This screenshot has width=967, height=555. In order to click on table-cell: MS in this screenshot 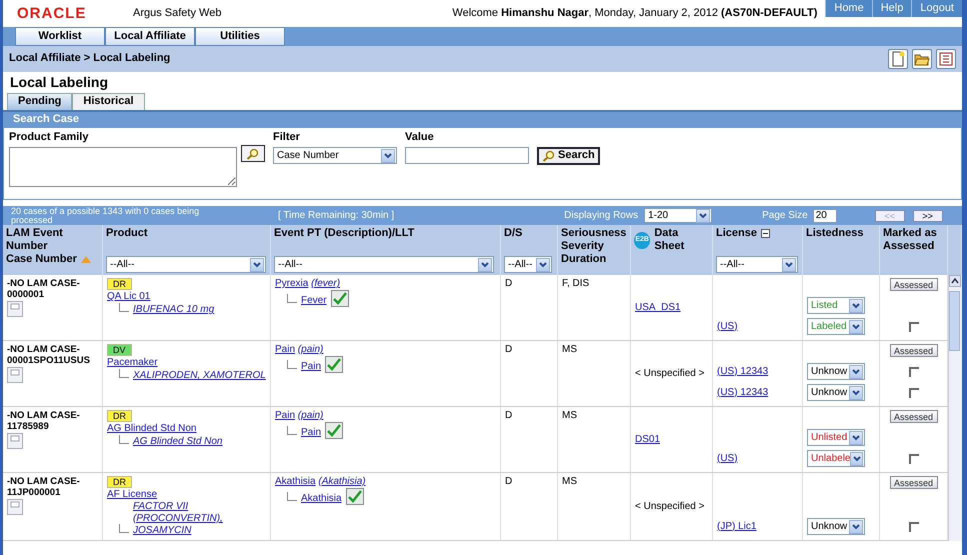, I will do `click(594, 373)`.